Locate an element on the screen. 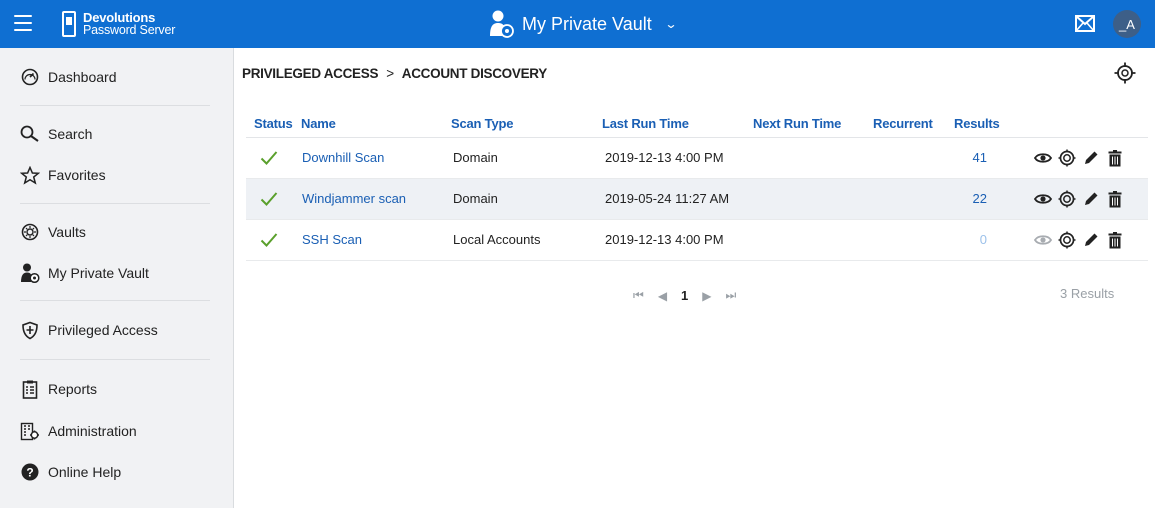 The width and height of the screenshot is (1155, 508). star-icon is located at coordinates (30, 175).